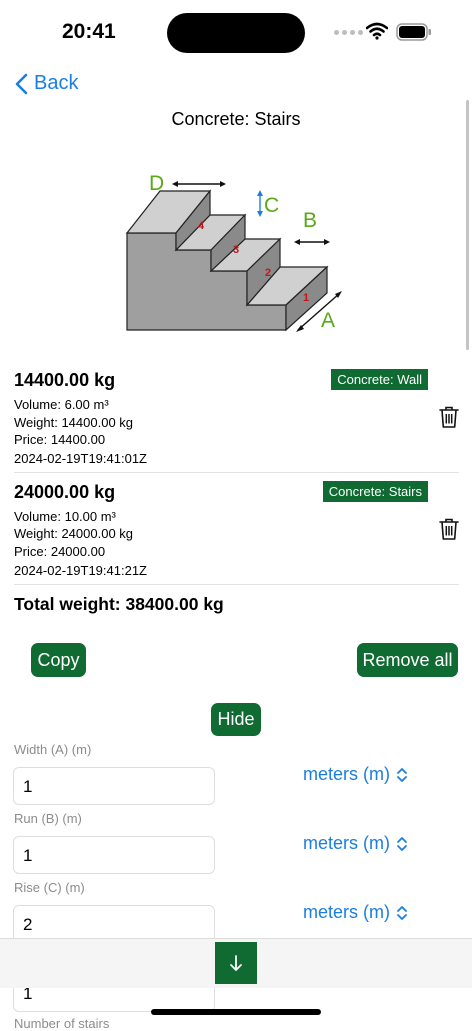  I want to click on width-input: 1, so click(114, 786).